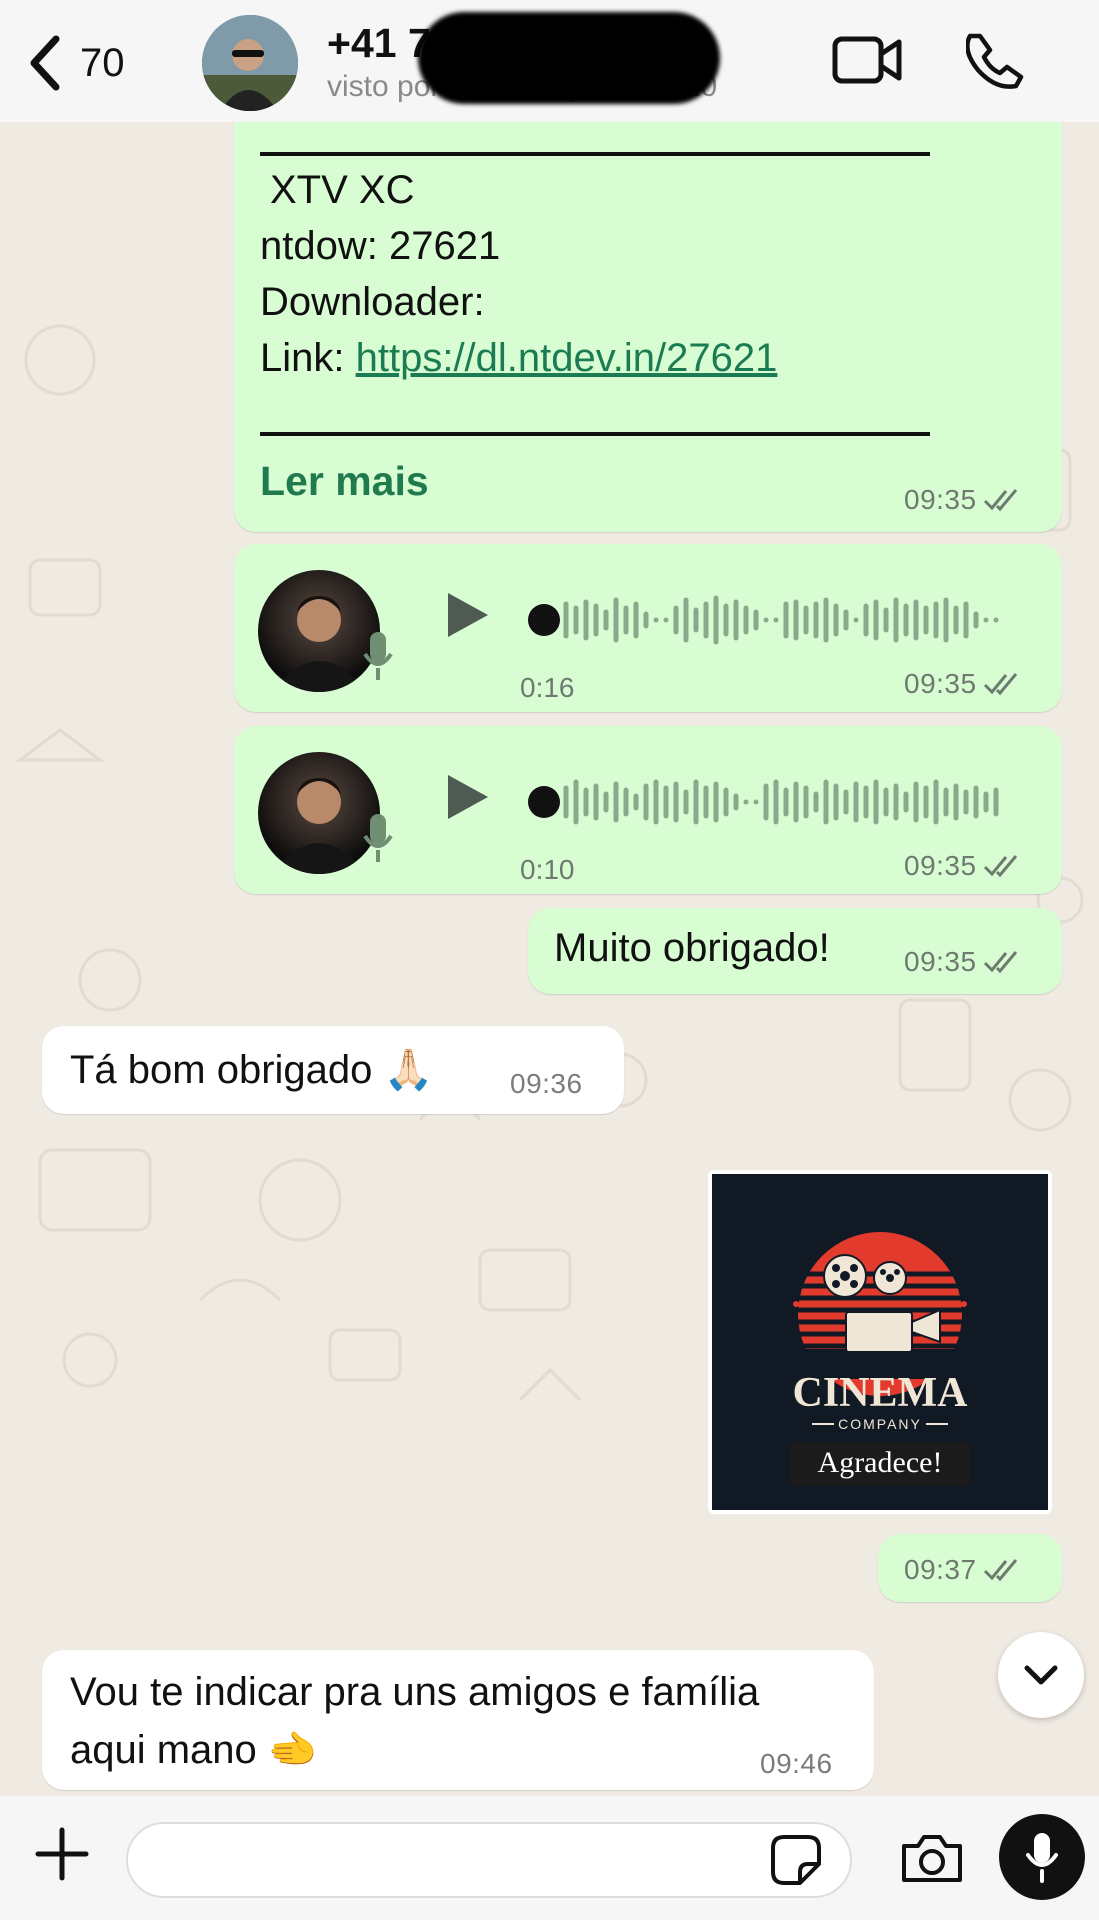 This screenshot has height=1920, width=1099. Describe the element at coordinates (250, 63) in the screenshot. I see `contact-avatar` at that location.